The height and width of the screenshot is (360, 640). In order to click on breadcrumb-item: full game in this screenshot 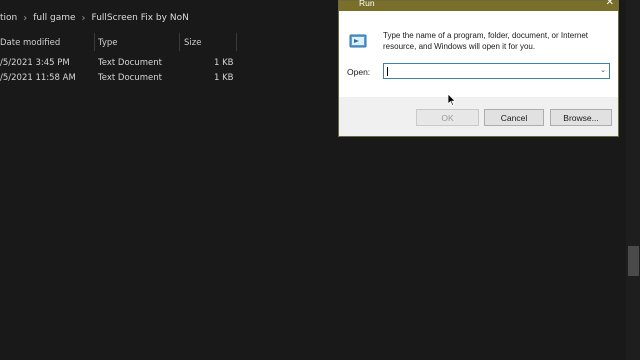, I will do `click(54, 18)`.